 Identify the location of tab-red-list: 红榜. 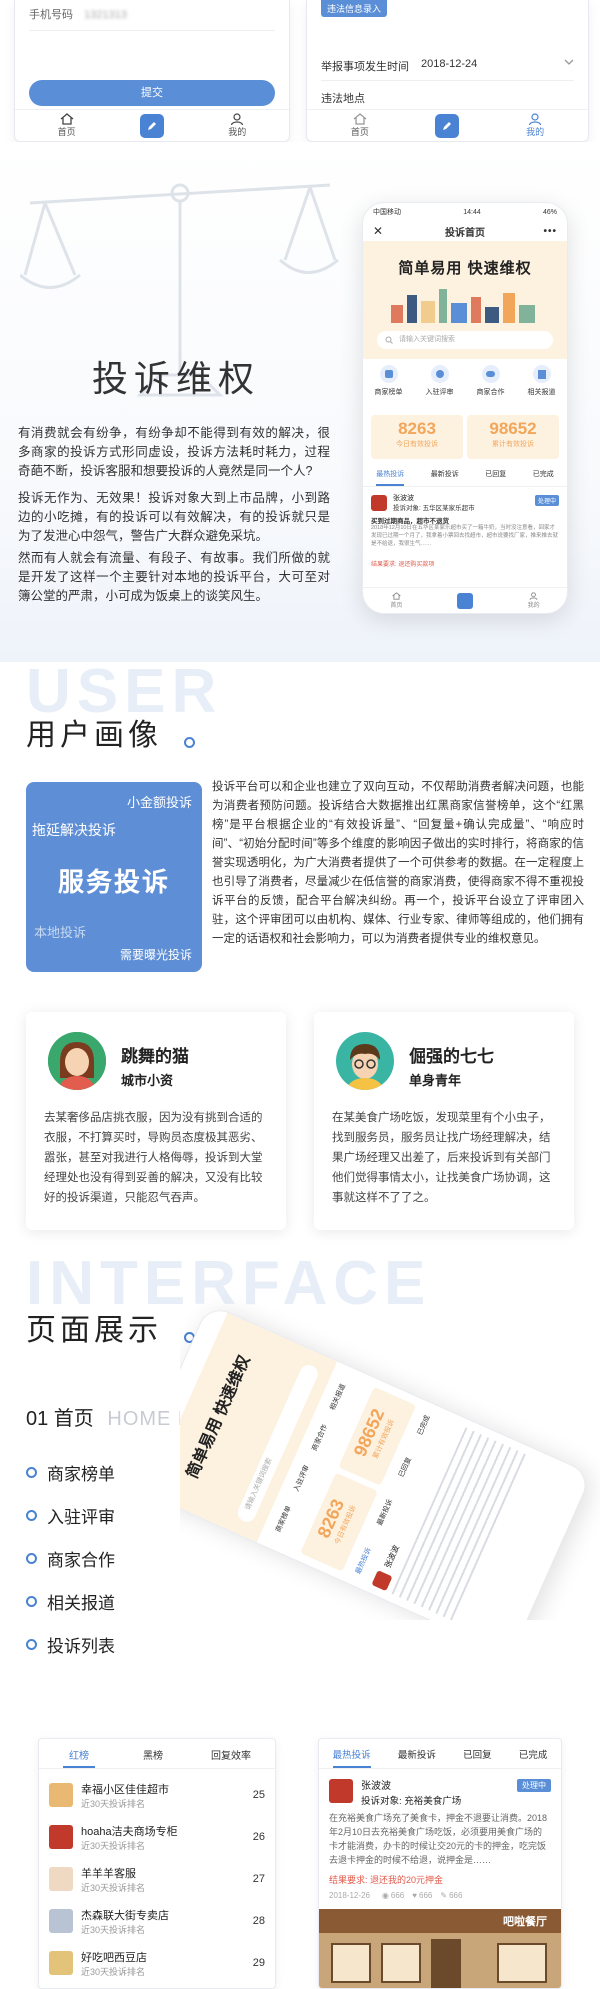
(79, 1757).